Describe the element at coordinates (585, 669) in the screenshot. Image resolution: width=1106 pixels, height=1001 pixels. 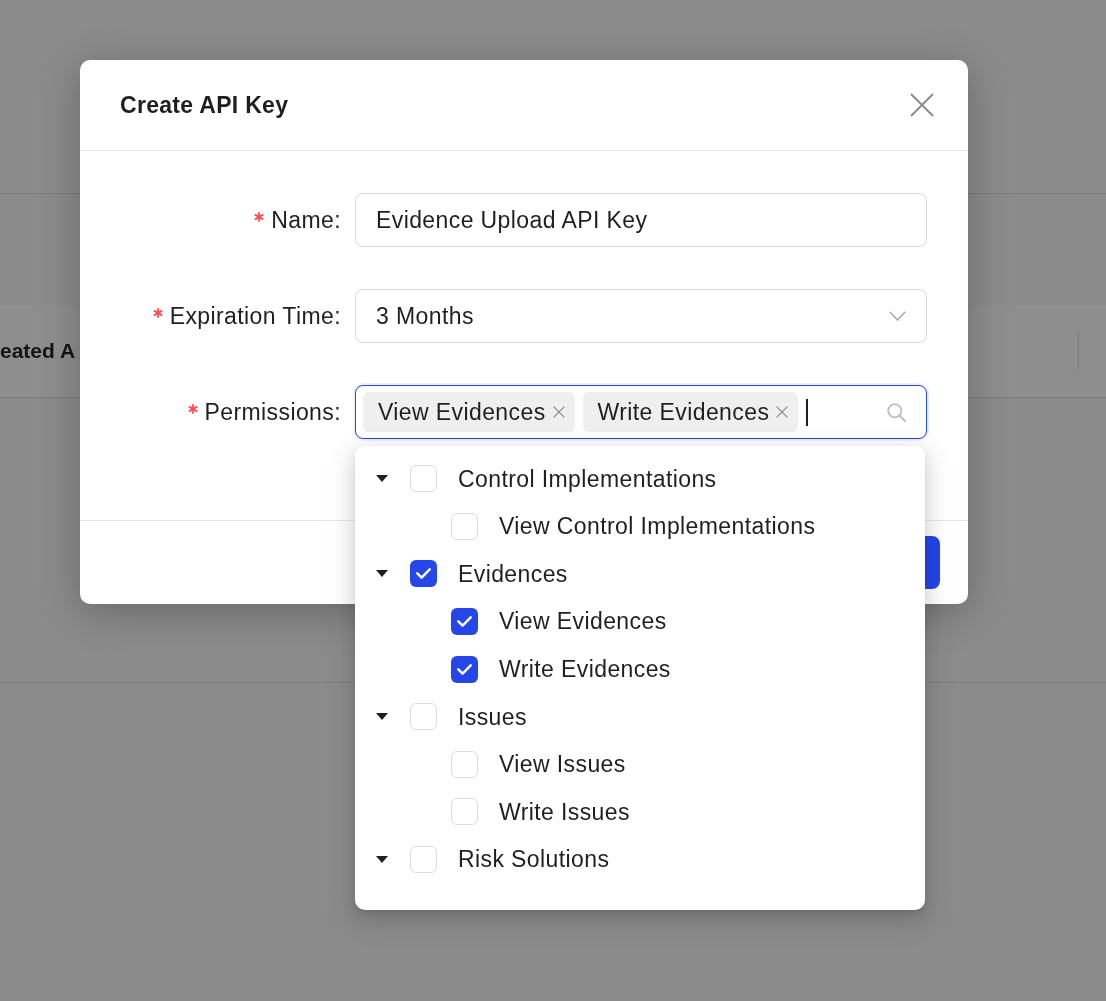
I see `permission-label: Write Evidences` at that location.